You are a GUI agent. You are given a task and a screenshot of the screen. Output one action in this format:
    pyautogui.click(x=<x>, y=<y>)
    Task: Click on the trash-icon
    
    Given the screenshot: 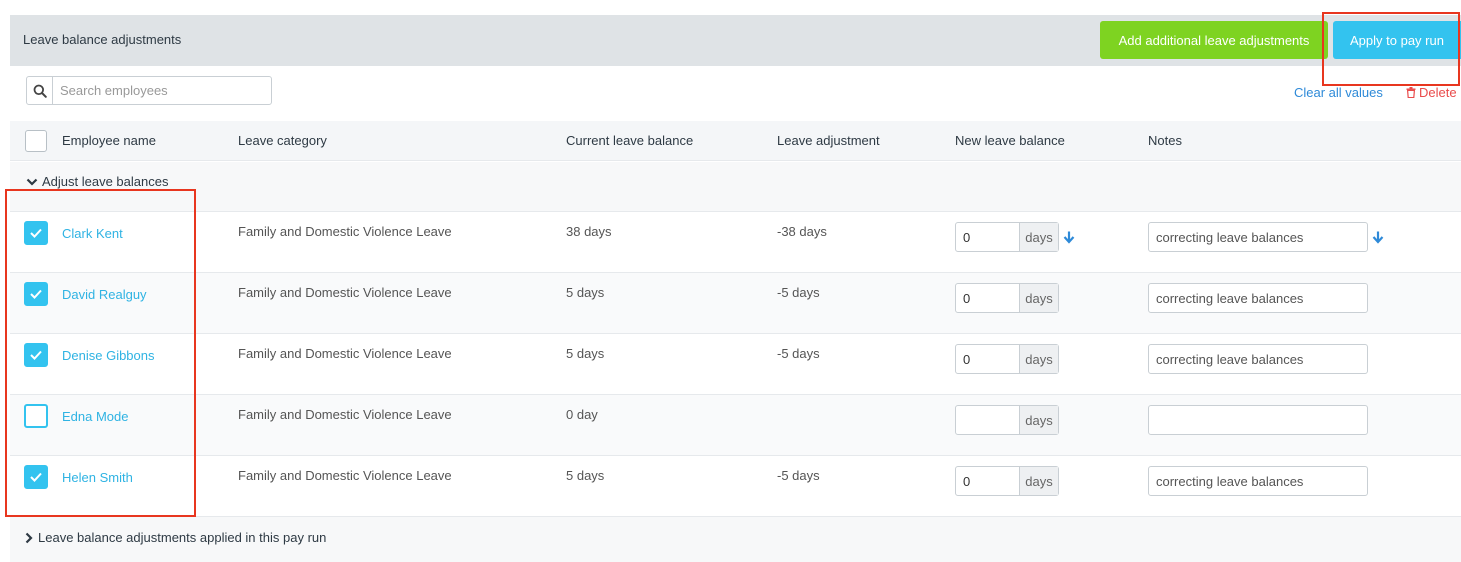 What is the action you would take?
    pyautogui.click(x=1411, y=92)
    